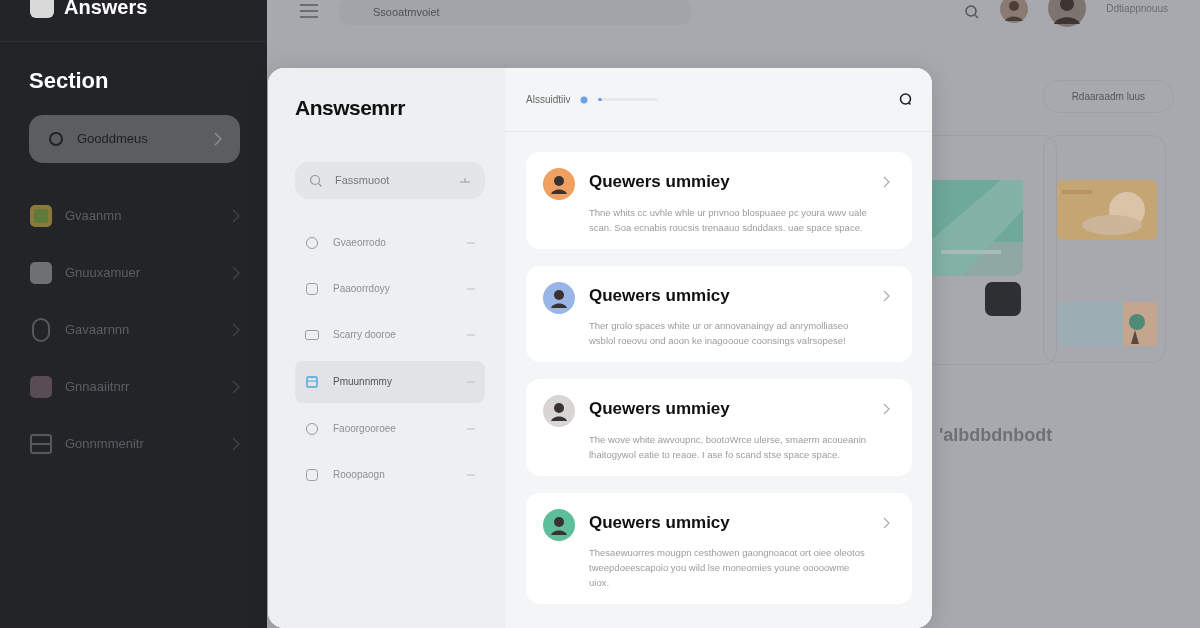 The height and width of the screenshot is (628, 1200). What do you see at coordinates (719, 313) in the screenshot?
I see `question-card: Quewers ummicy Ther grolo spaces white ur or annovanaingy ad anrymolliaseo wsblol roeovu ond aoon ke inagoooue coonsings valrsopese!` at bounding box center [719, 313].